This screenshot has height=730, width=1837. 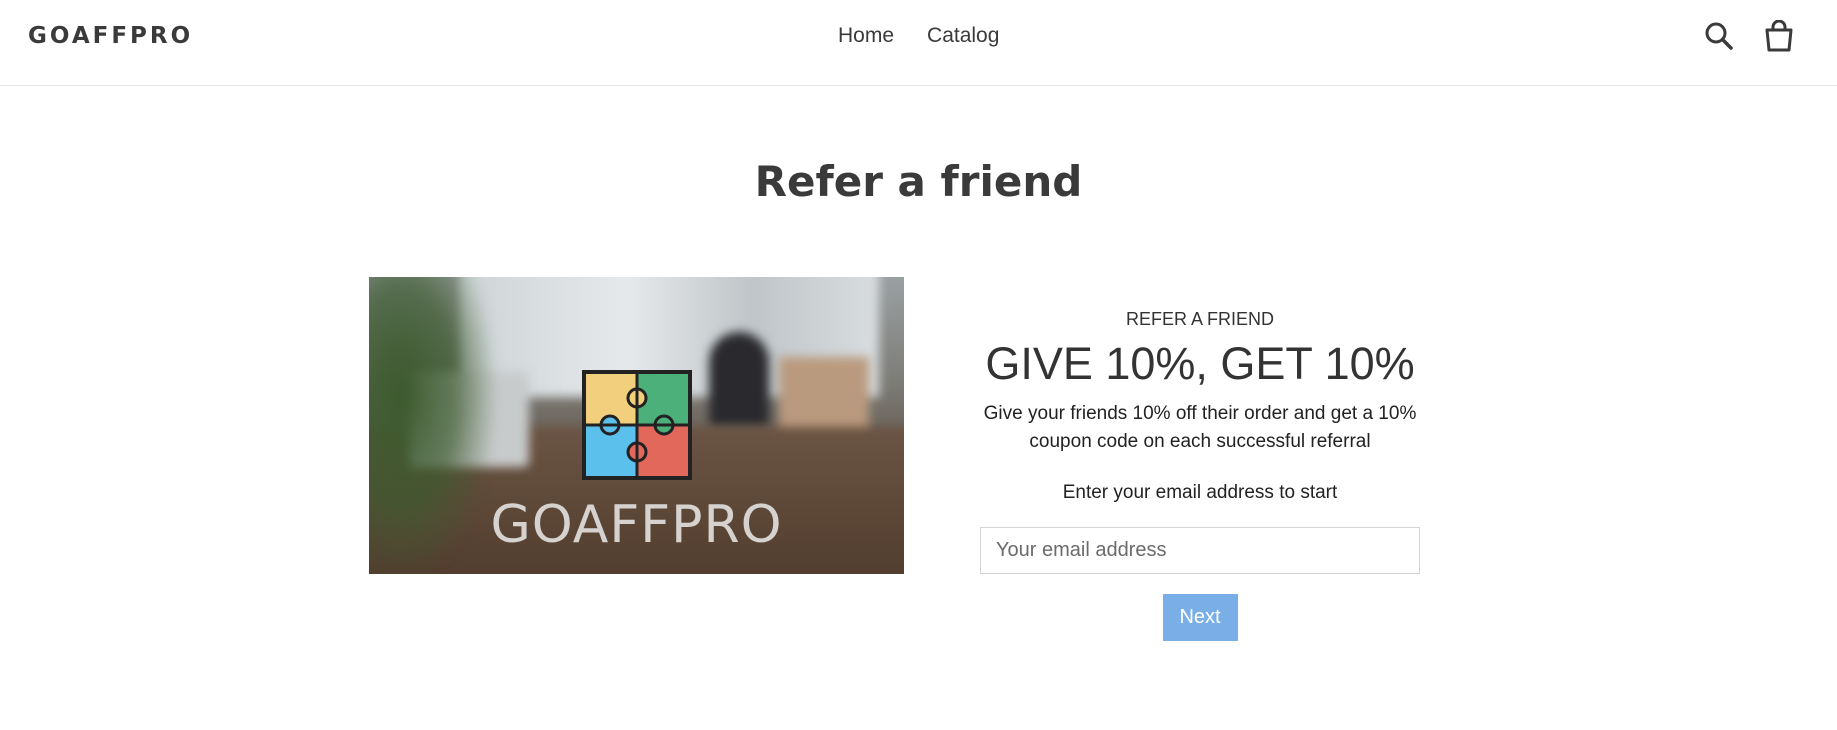 I want to click on cart-icon, so click(x=1779, y=38).